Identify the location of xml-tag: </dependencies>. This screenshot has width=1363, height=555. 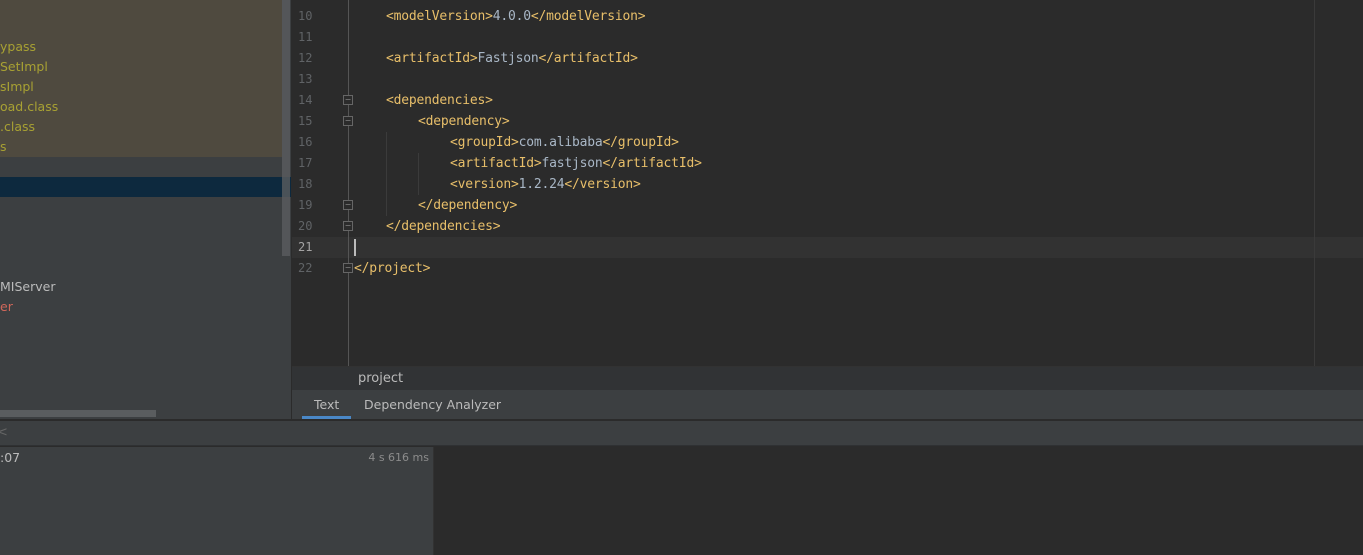
(443, 226).